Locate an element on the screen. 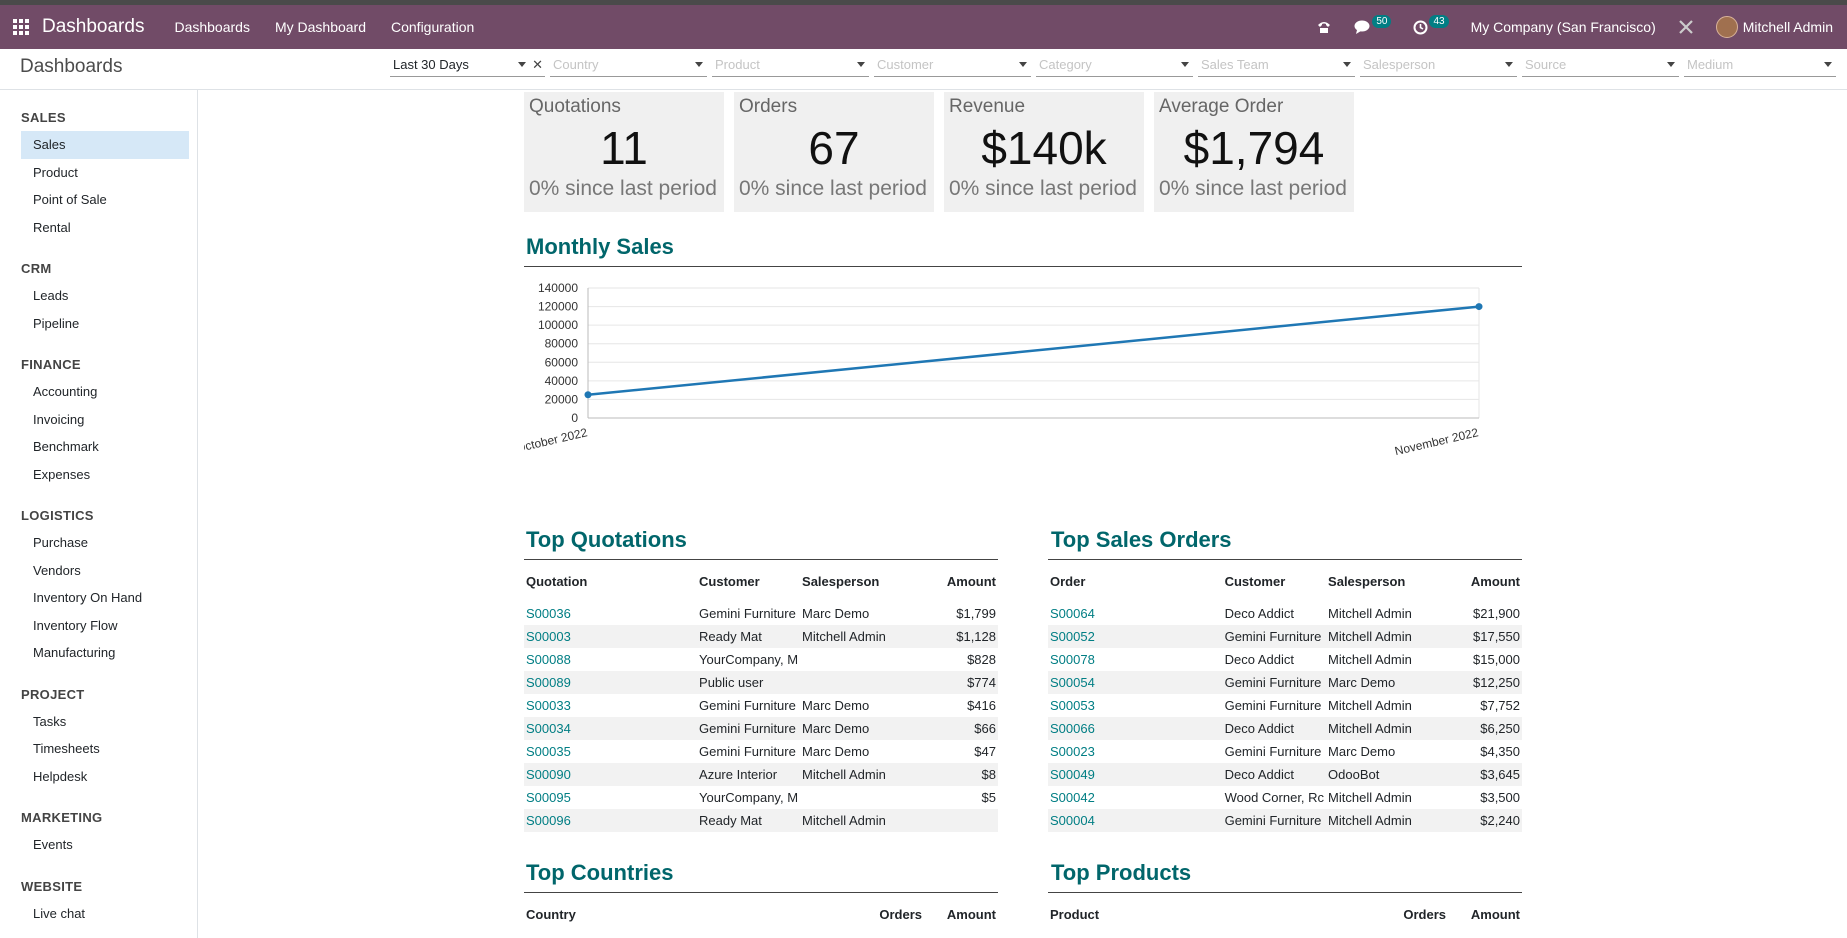 This screenshot has width=1847, height=938. table-row: S00064 Deco Addict Mitchell Admin $21,900 is located at coordinates (1285, 613).